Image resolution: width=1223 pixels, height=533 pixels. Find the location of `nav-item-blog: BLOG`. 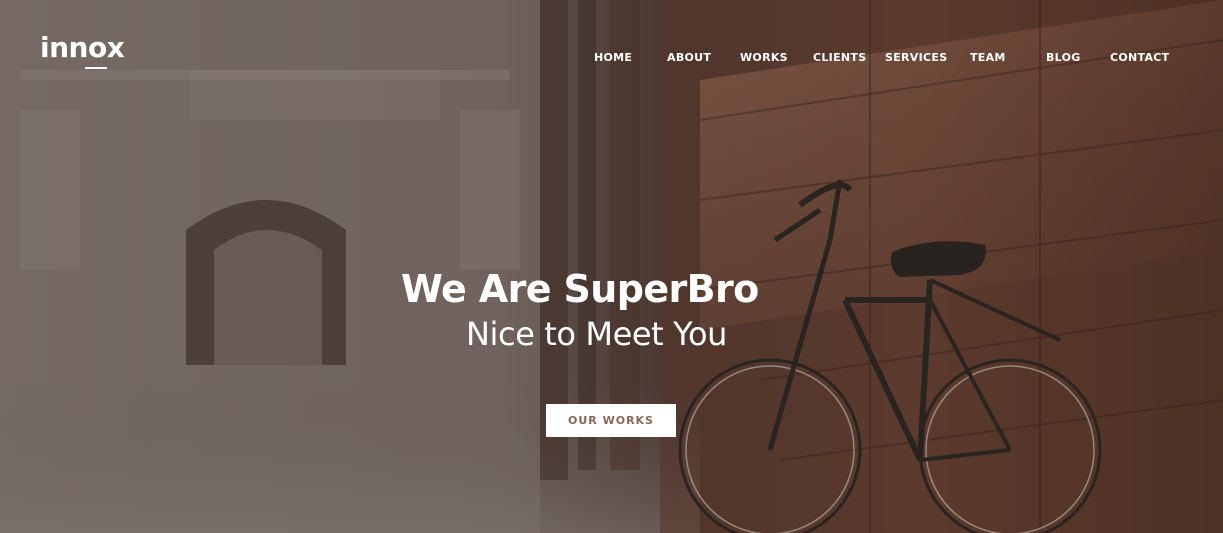

nav-item-blog: BLOG is located at coordinates (1063, 58).